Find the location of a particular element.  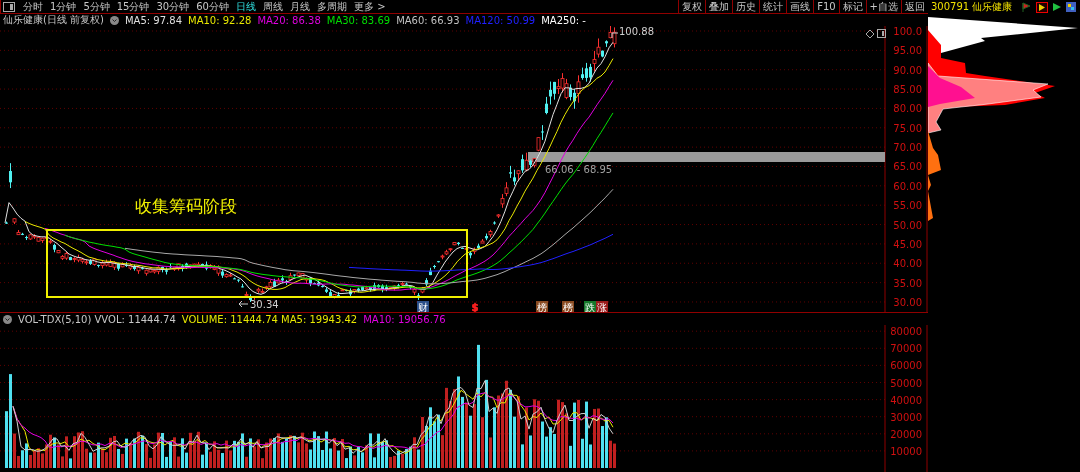

event-badge: 跌 is located at coordinates (590, 306).